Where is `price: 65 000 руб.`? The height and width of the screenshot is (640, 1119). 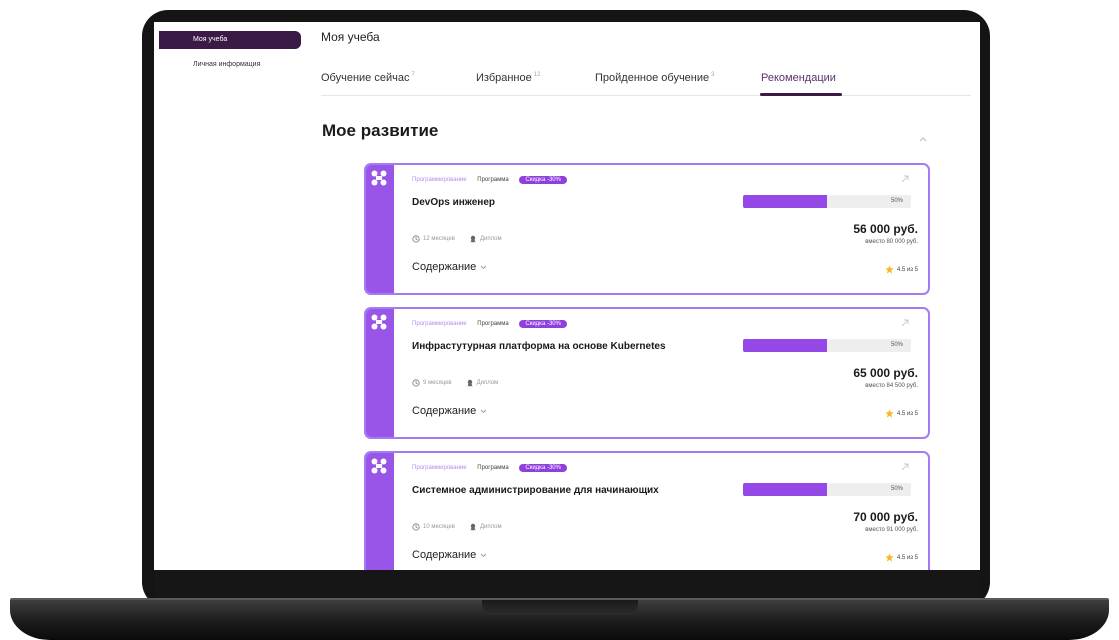 price: 65 000 руб. is located at coordinates (885, 373).